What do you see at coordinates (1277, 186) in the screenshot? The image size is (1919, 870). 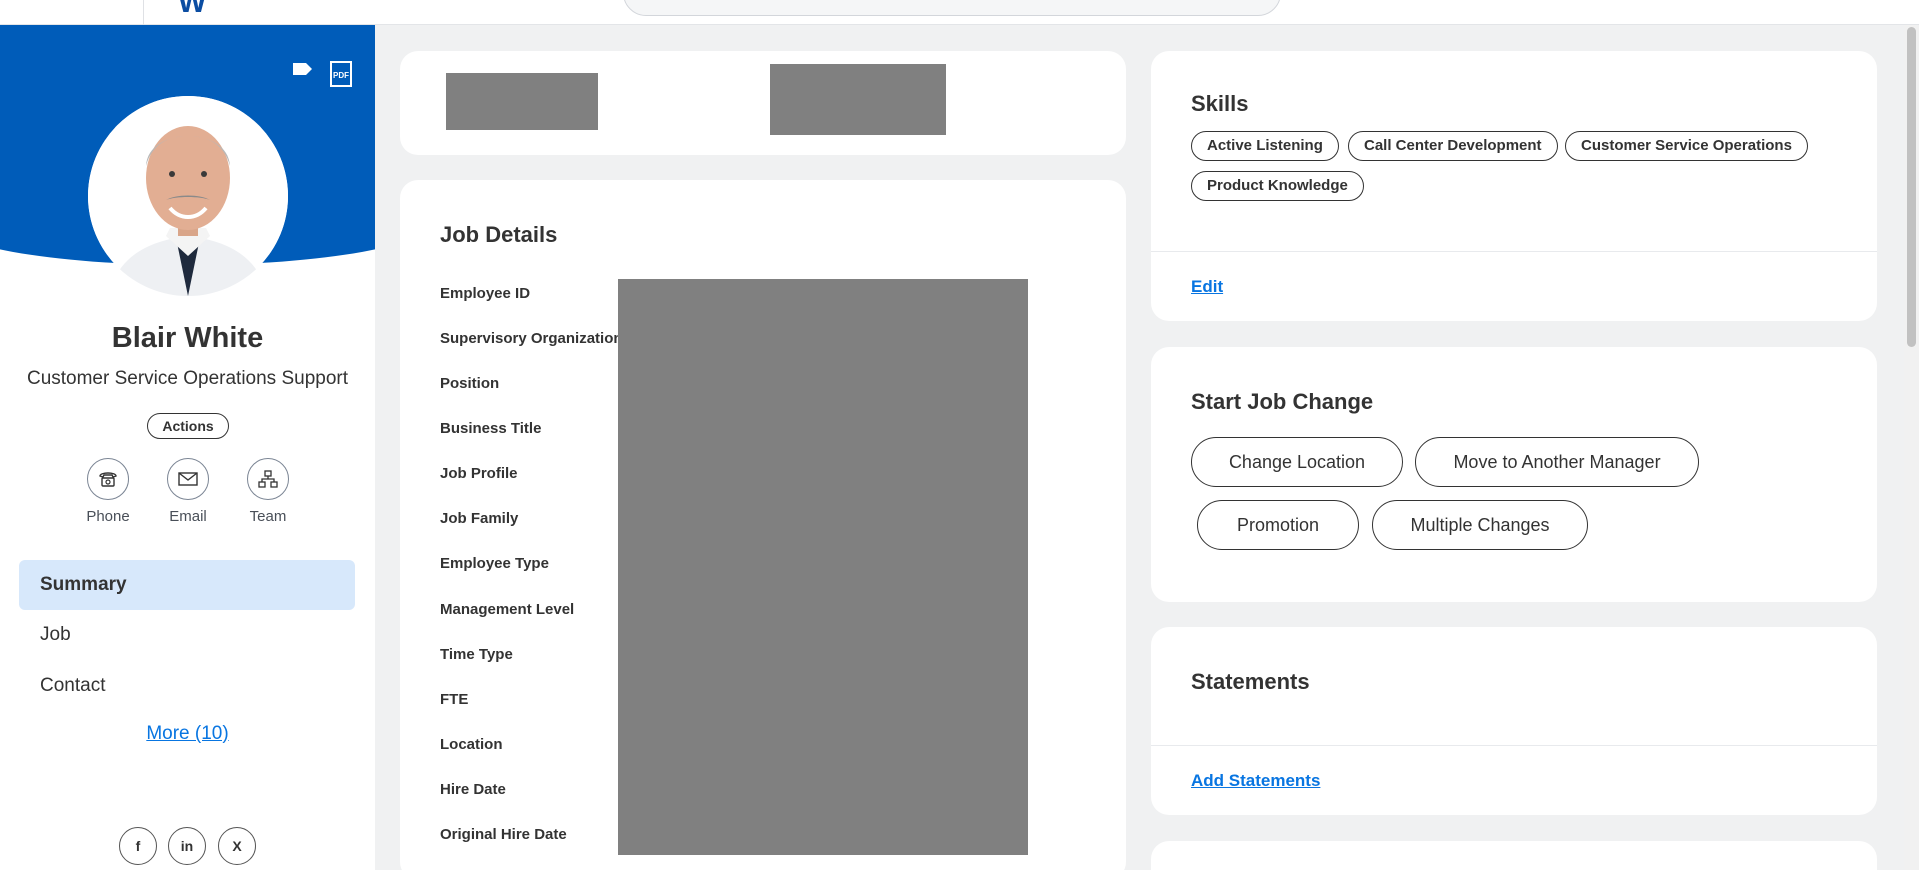 I see `skill-chip: Product Knowledge` at bounding box center [1277, 186].